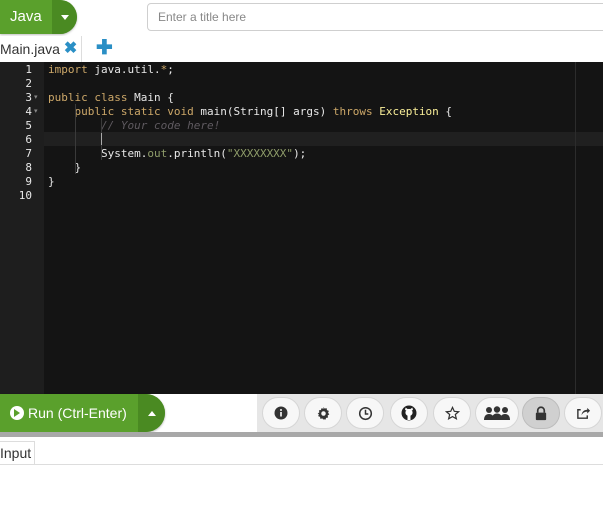 Image resolution: width=603 pixels, height=527 pixels. I want to click on line-number: 9, so click(28, 181).